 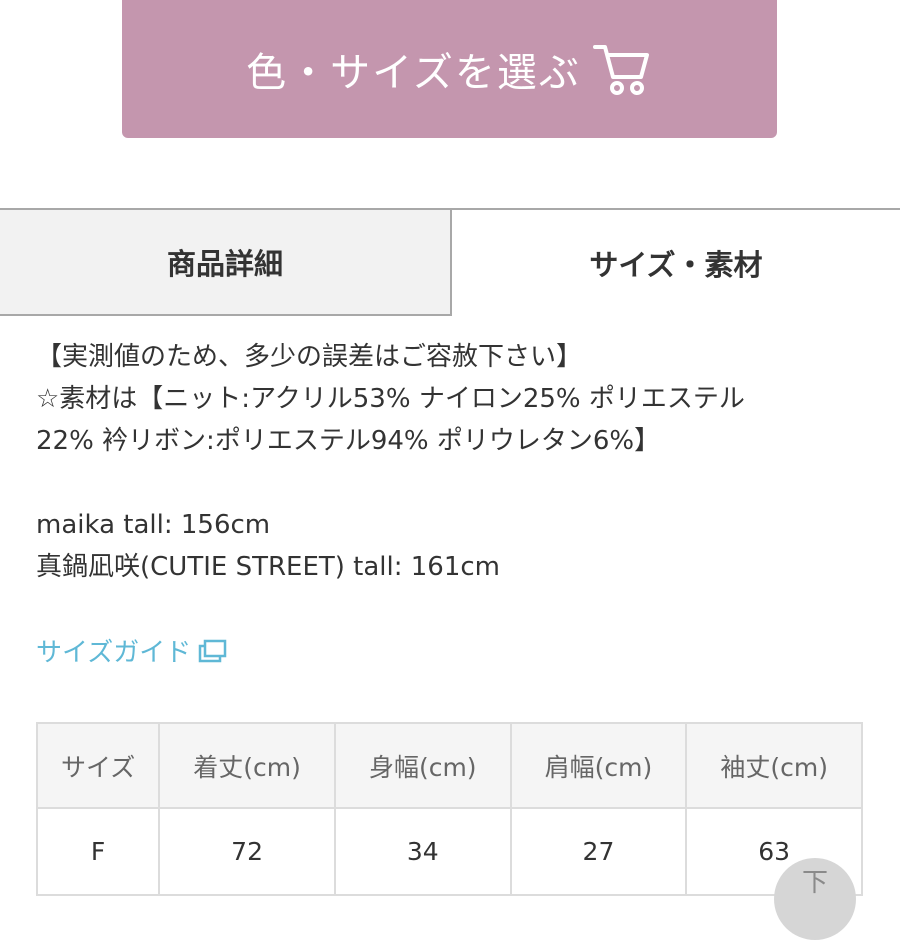 What do you see at coordinates (247, 851) in the screenshot?
I see `cell-length: 72` at bounding box center [247, 851].